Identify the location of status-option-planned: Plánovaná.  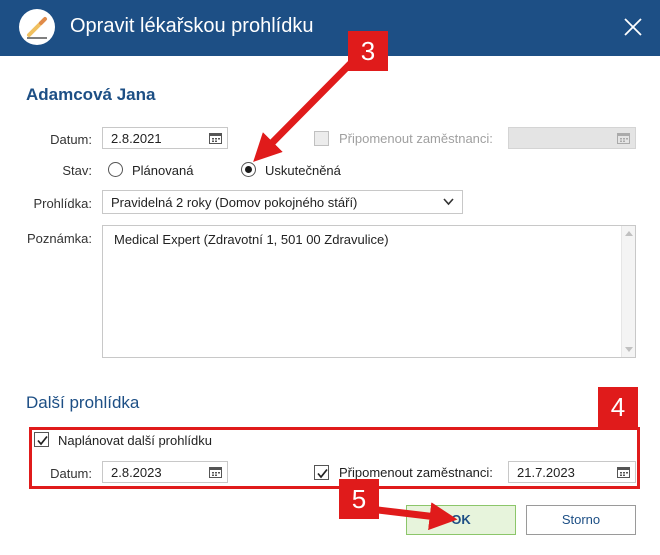
(163, 170).